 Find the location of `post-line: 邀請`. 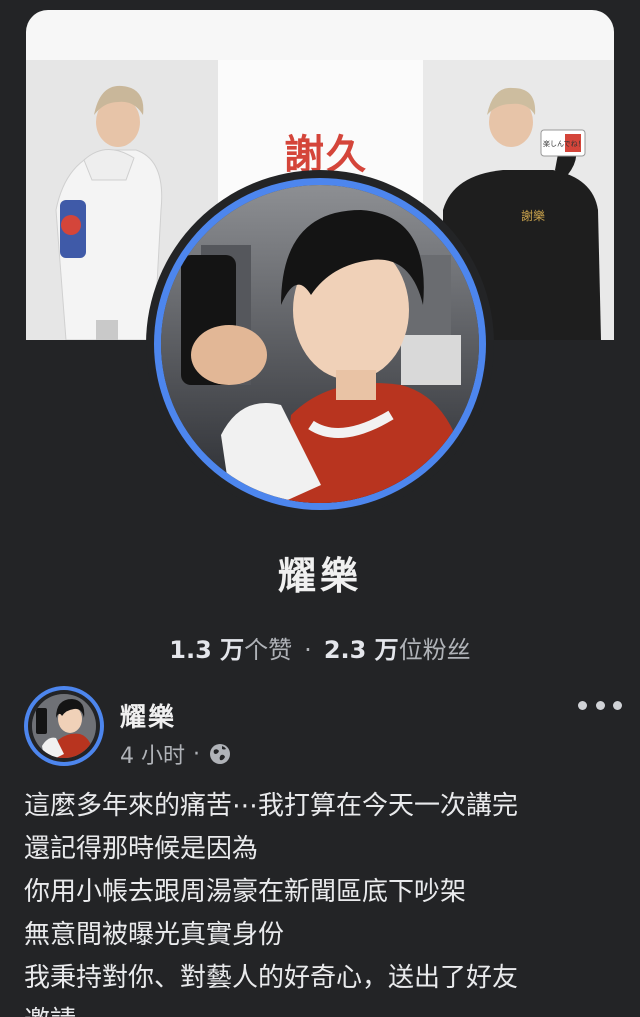

post-line: 邀請 is located at coordinates (324, 1008).